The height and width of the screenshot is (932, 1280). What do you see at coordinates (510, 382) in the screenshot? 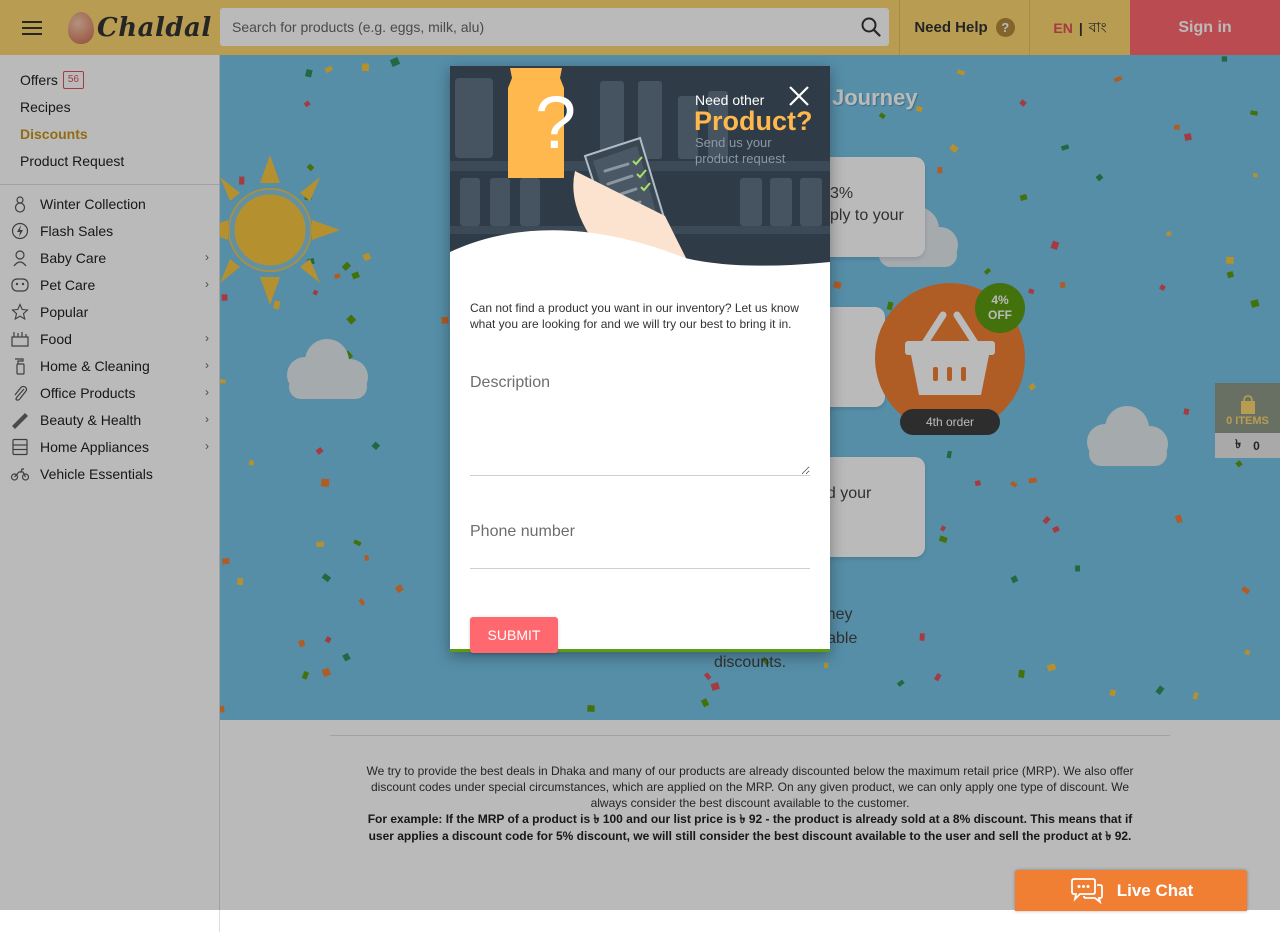
I see `description-label: Description` at bounding box center [510, 382].